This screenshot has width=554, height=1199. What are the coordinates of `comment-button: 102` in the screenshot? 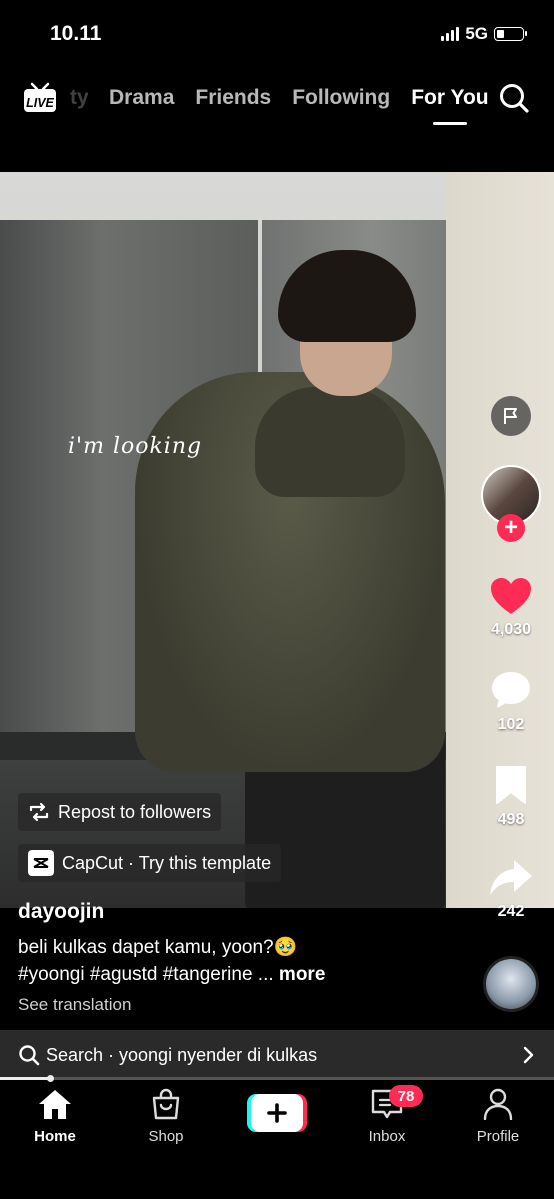 It's located at (511, 701).